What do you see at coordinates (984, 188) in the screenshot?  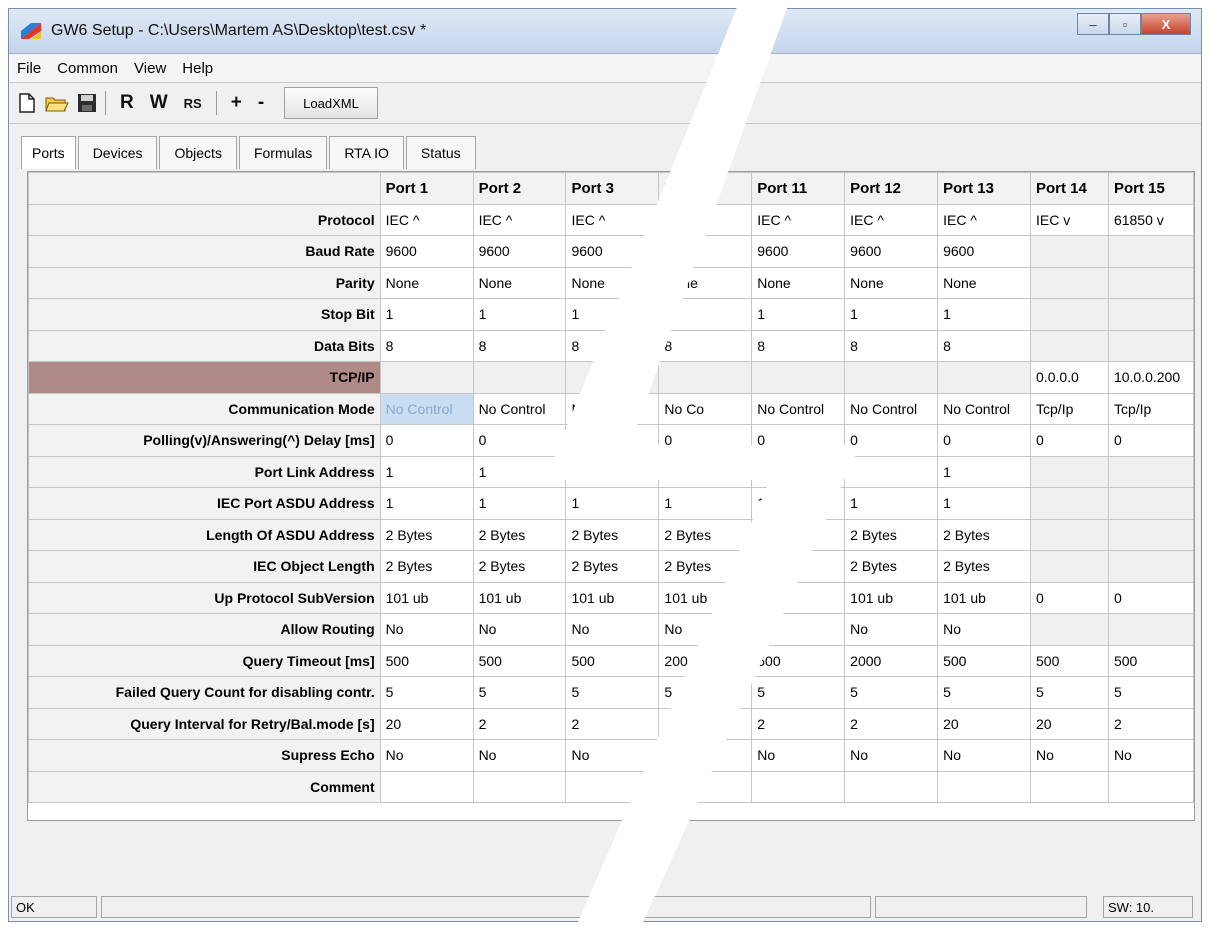 I see `column-header: Port 13` at bounding box center [984, 188].